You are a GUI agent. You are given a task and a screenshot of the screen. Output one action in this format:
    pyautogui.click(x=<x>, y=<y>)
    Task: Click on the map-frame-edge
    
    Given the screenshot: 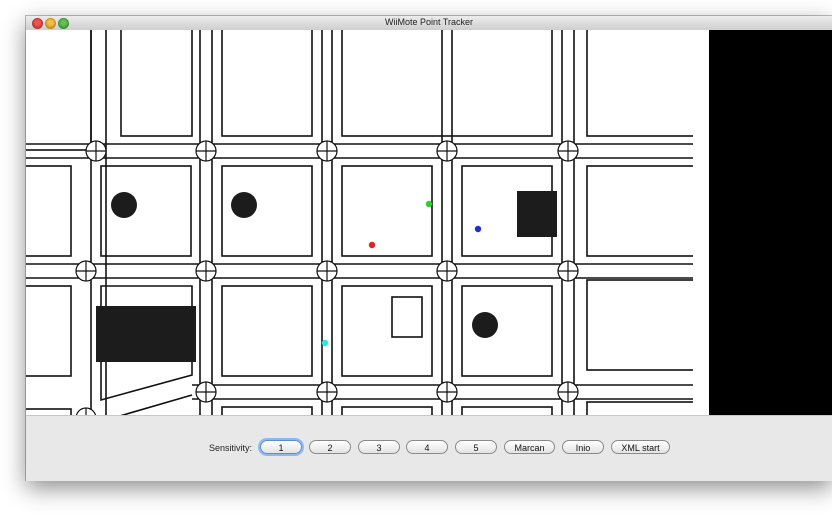 What is the action you would take?
    pyautogui.click(x=701, y=222)
    